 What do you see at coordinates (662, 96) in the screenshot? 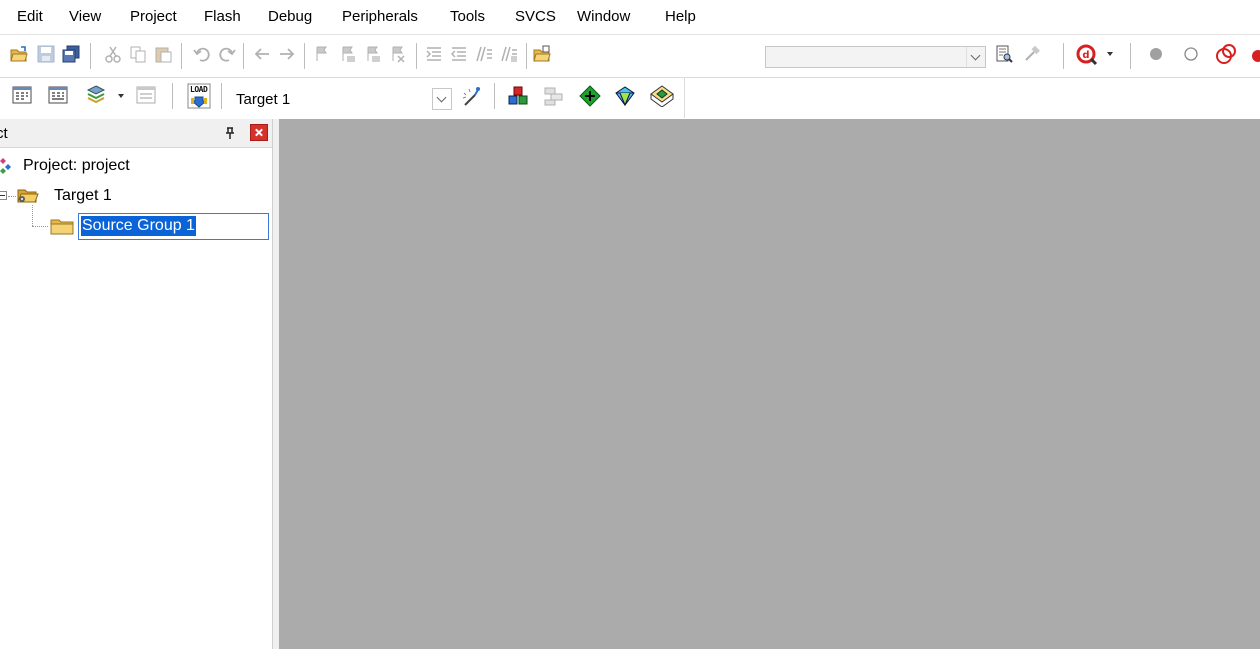
I see `software-packs-icon` at bounding box center [662, 96].